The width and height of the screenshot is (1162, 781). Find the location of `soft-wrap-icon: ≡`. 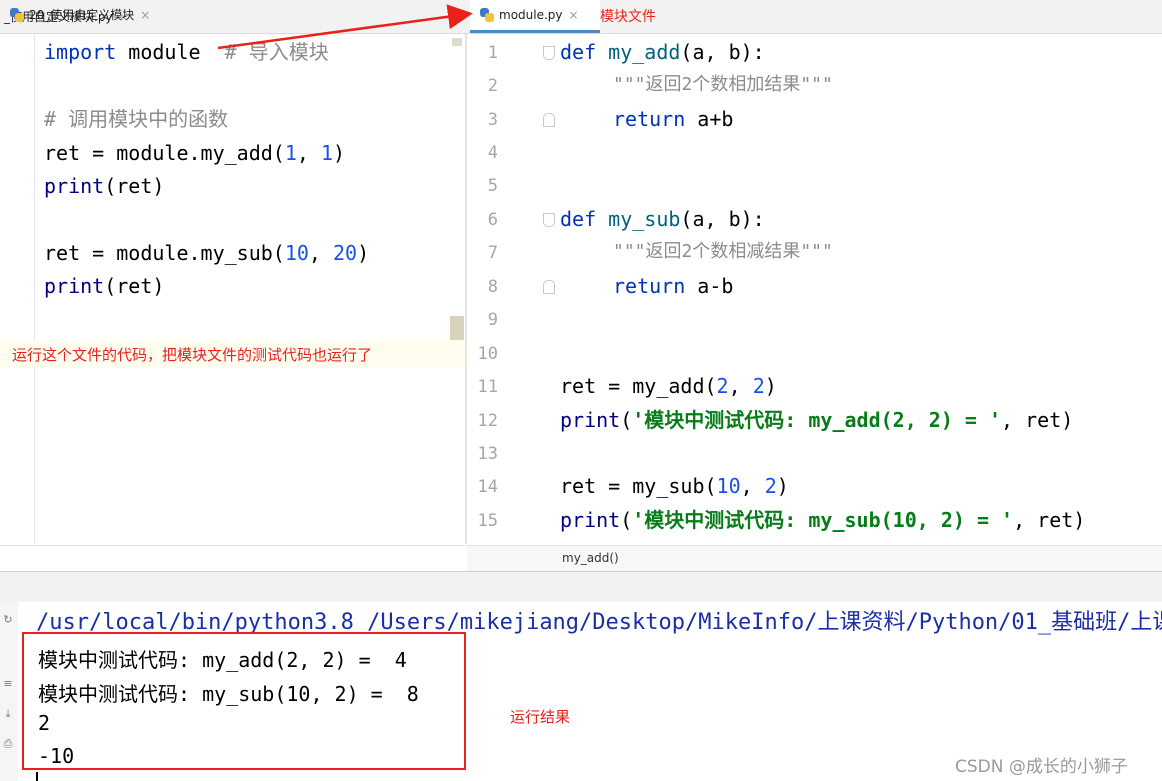

soft-wrap-icon: ≡ is located at coordinates (8, 684).